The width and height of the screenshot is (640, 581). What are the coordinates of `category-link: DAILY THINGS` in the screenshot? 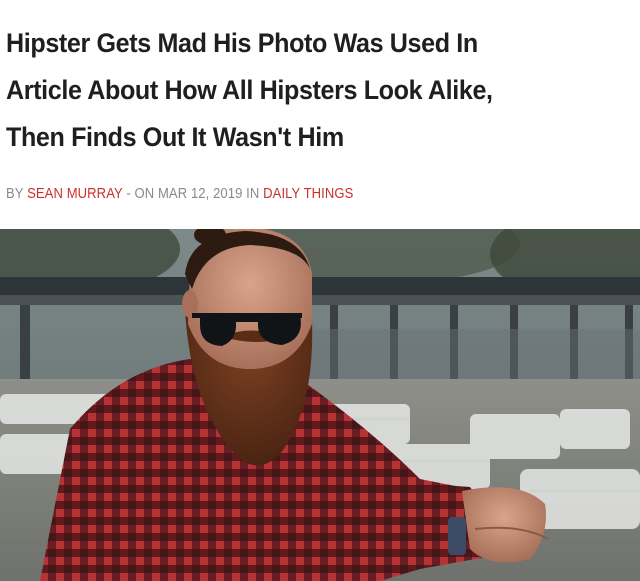 It's located at (308, 194).